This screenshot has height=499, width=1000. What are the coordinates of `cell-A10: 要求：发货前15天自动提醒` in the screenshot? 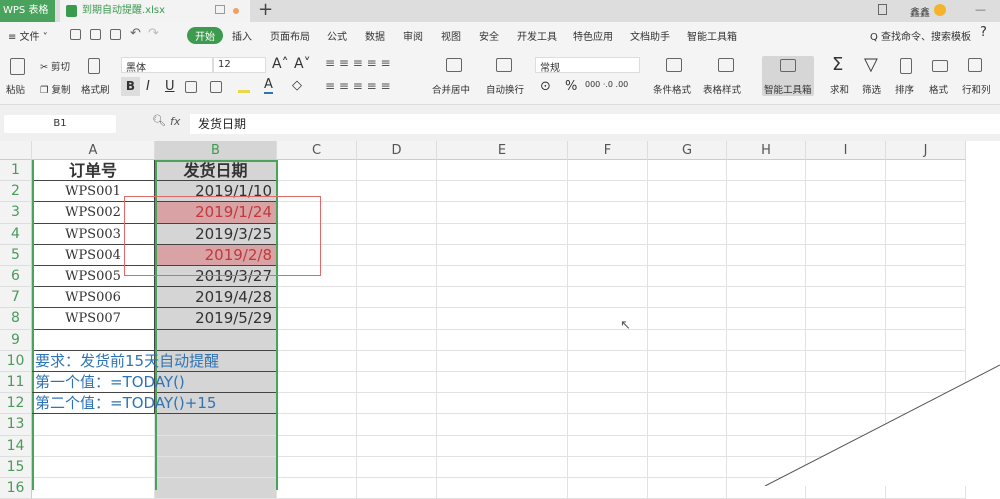 It's located at (125, 361).